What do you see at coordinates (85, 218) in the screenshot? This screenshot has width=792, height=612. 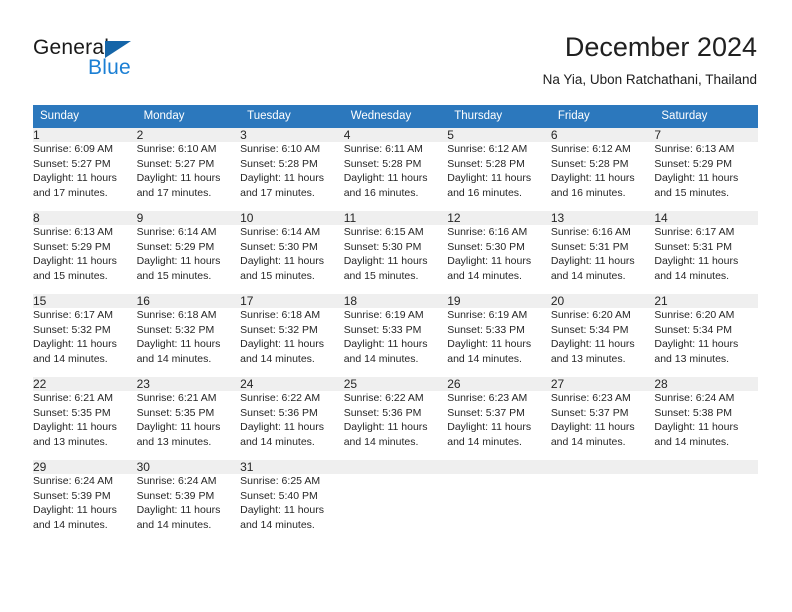 I see `day-number: 8` at bounding box center [85, 218].